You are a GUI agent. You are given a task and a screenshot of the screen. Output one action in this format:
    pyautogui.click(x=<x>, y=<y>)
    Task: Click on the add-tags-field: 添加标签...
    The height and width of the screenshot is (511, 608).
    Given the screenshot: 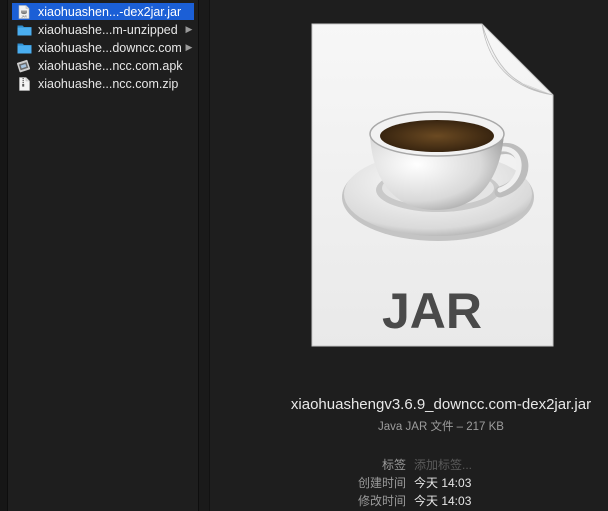 What is the action you would take?
    pyautogui.click(x=443, y=464)
    